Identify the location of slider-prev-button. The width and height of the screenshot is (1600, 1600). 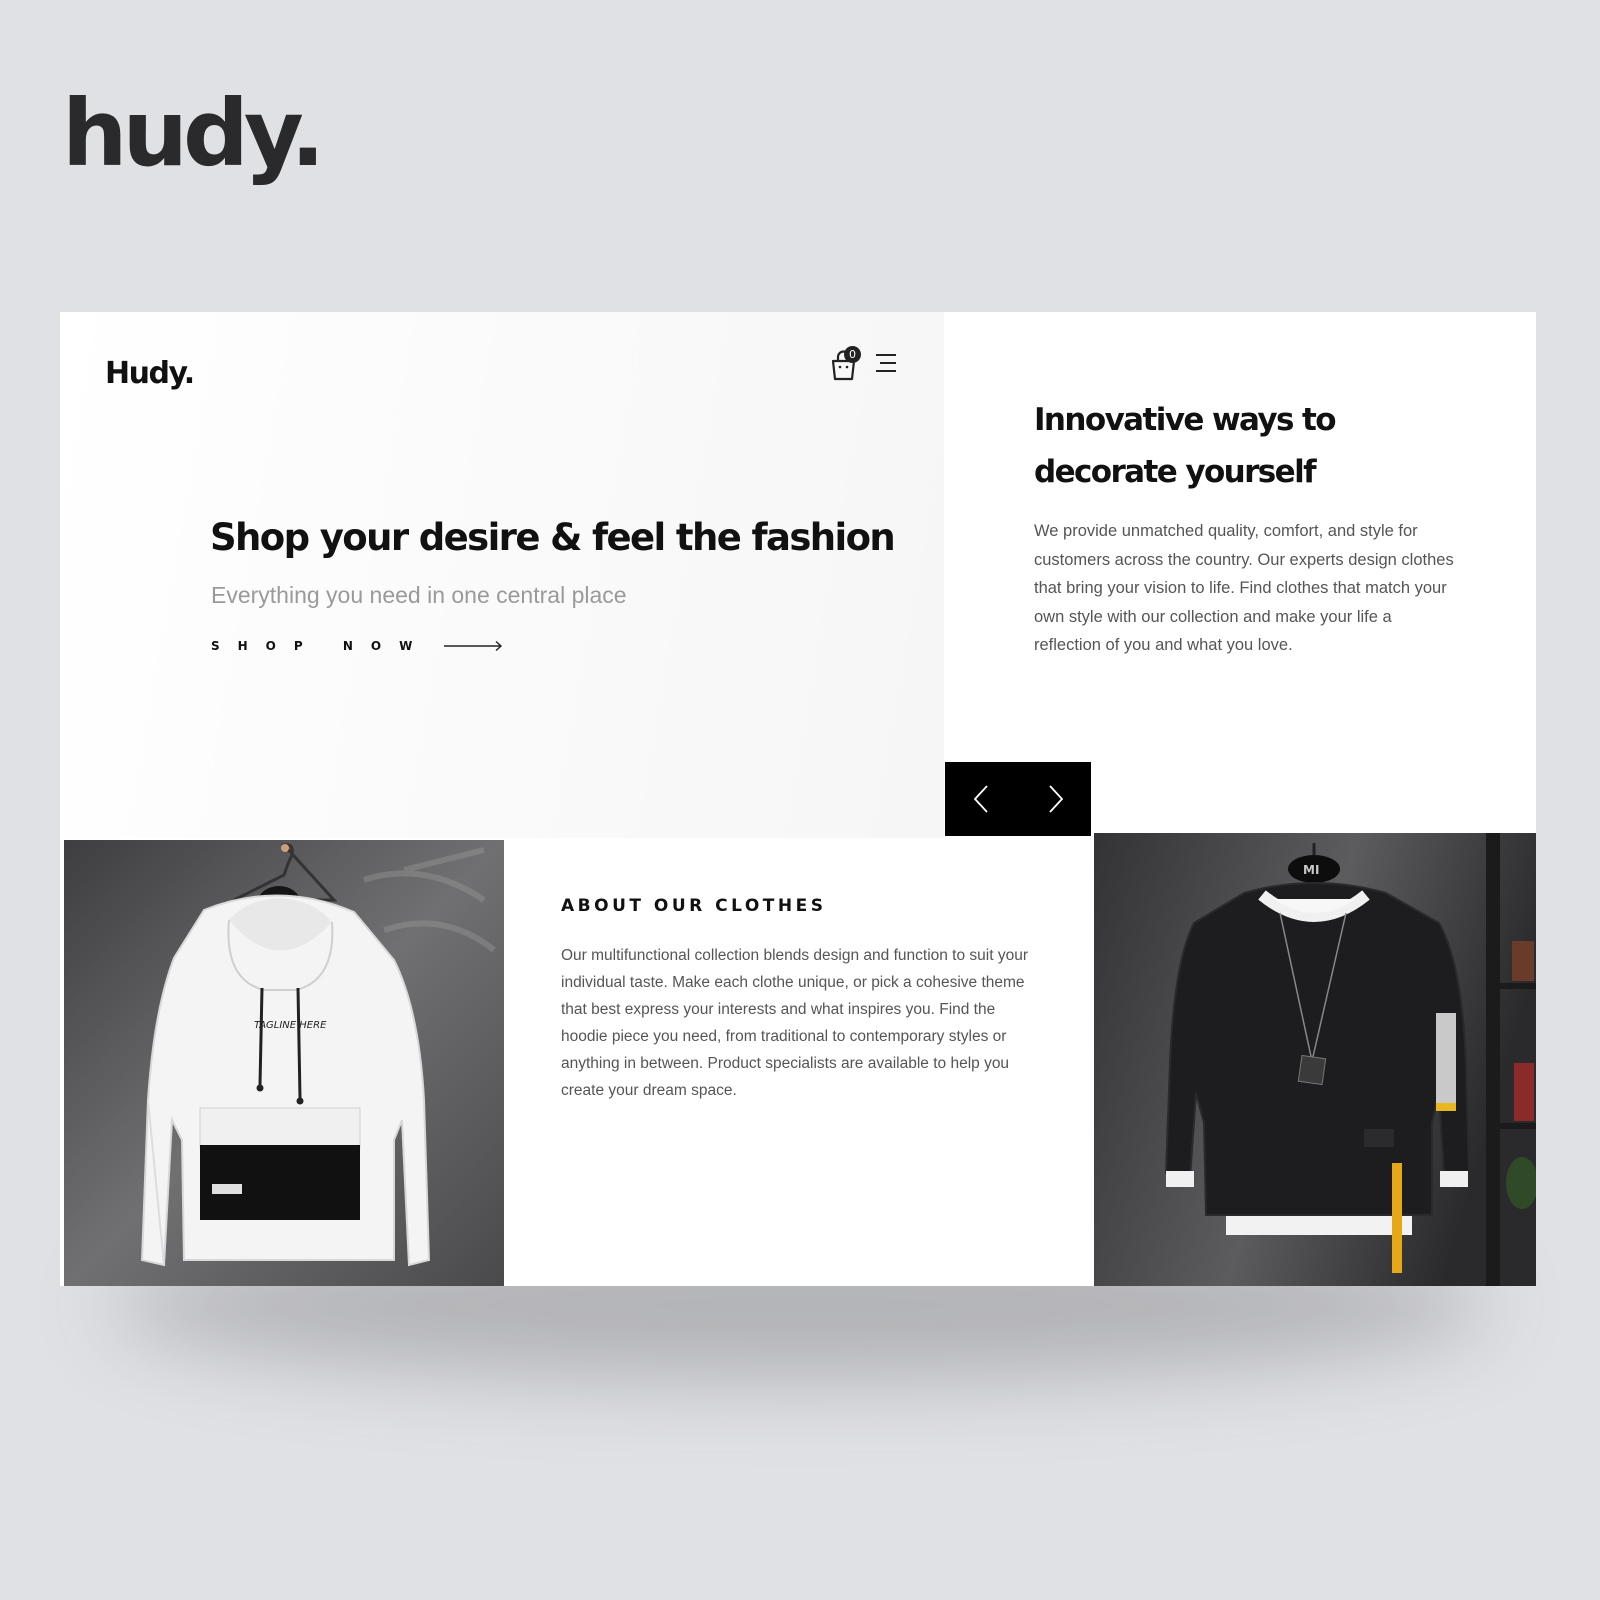
(981, 799).